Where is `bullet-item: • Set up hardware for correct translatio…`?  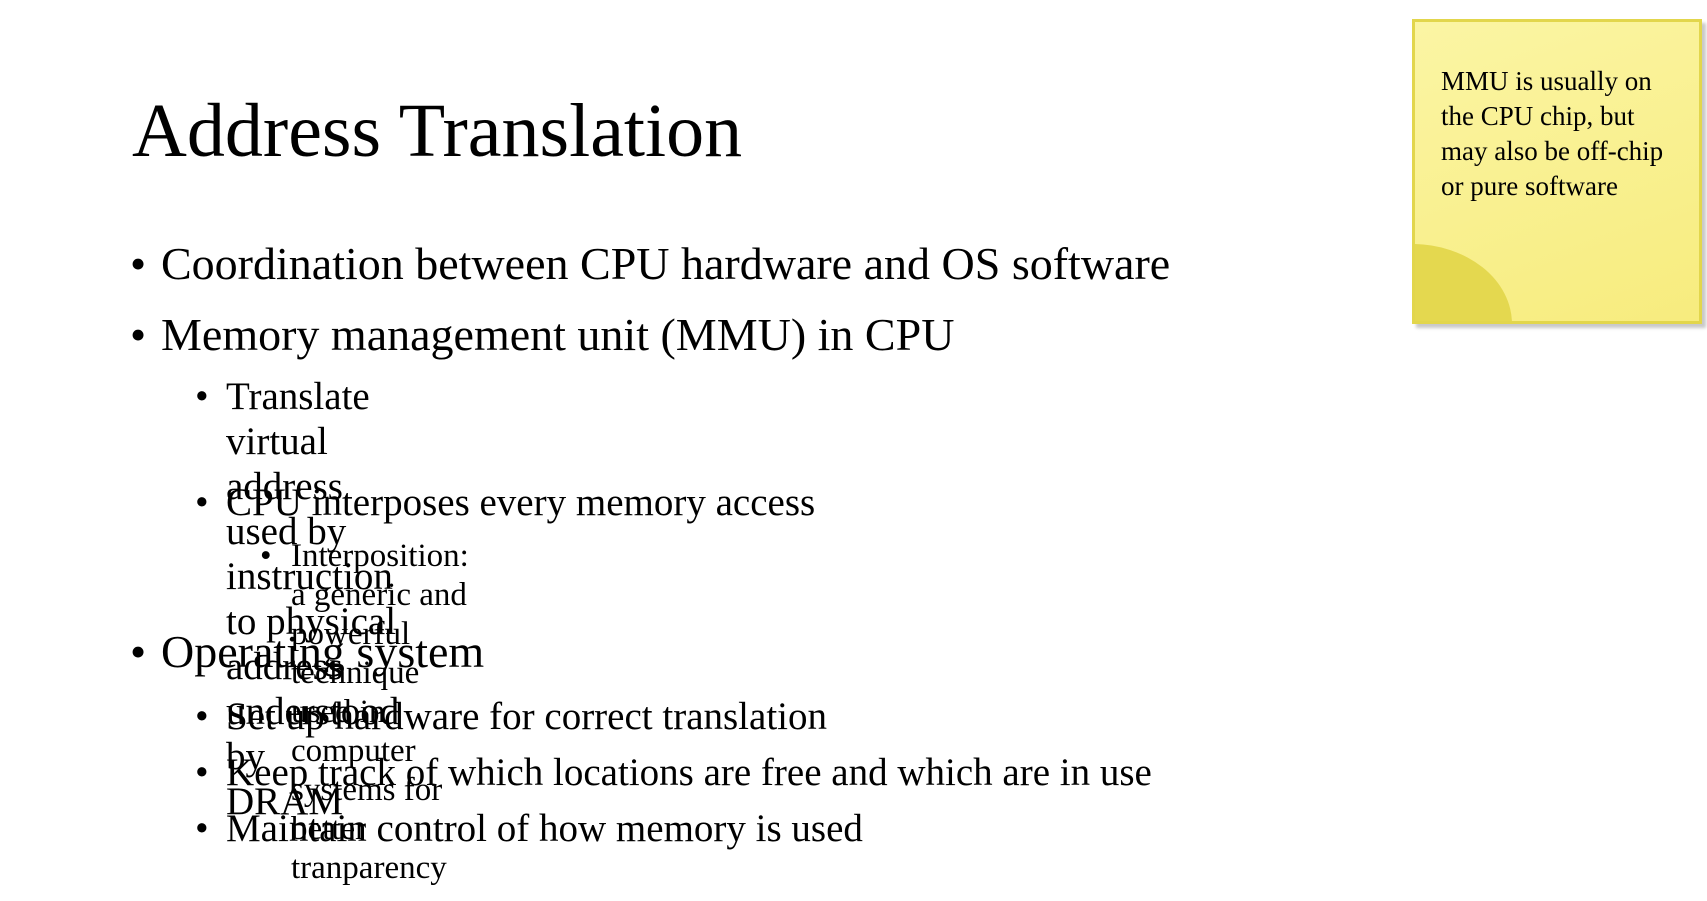
bullet-item: • Set up hardware for correct translatio… is located at coordinates (511, 717).